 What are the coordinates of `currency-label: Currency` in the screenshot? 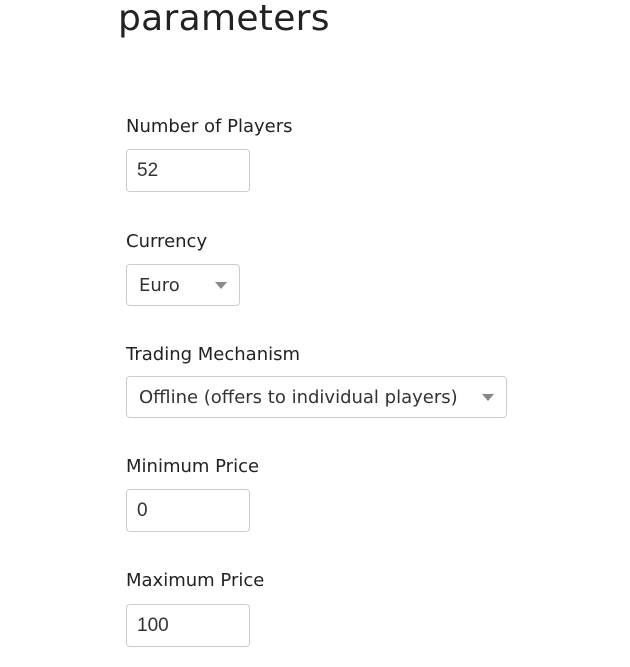 It's located at (167, 241).